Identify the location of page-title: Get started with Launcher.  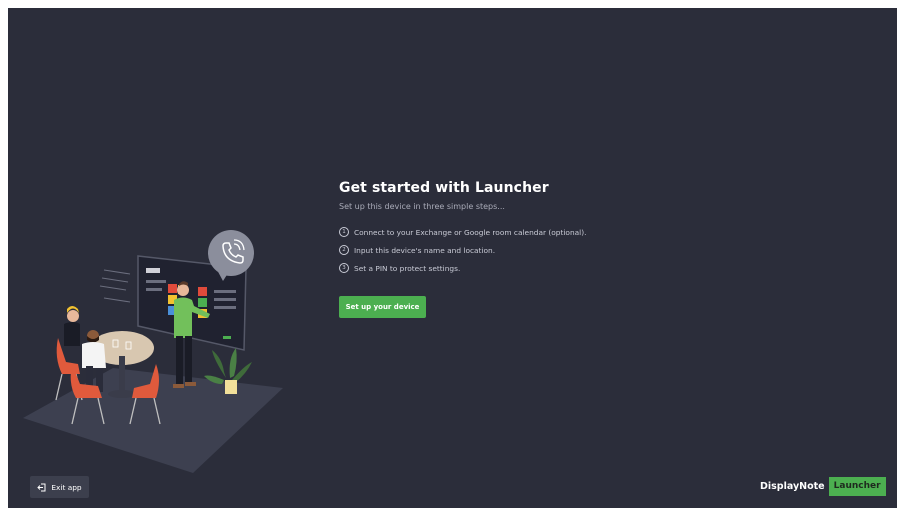
(444, 188).